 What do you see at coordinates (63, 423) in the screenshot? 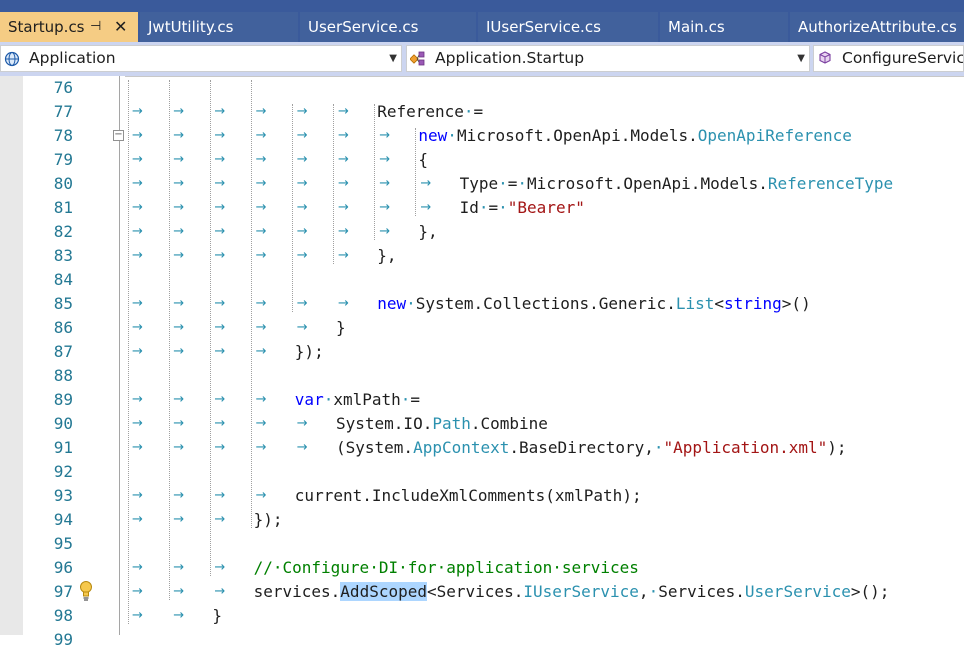
I see `line-number: 90` at bounding box center [63, 423].